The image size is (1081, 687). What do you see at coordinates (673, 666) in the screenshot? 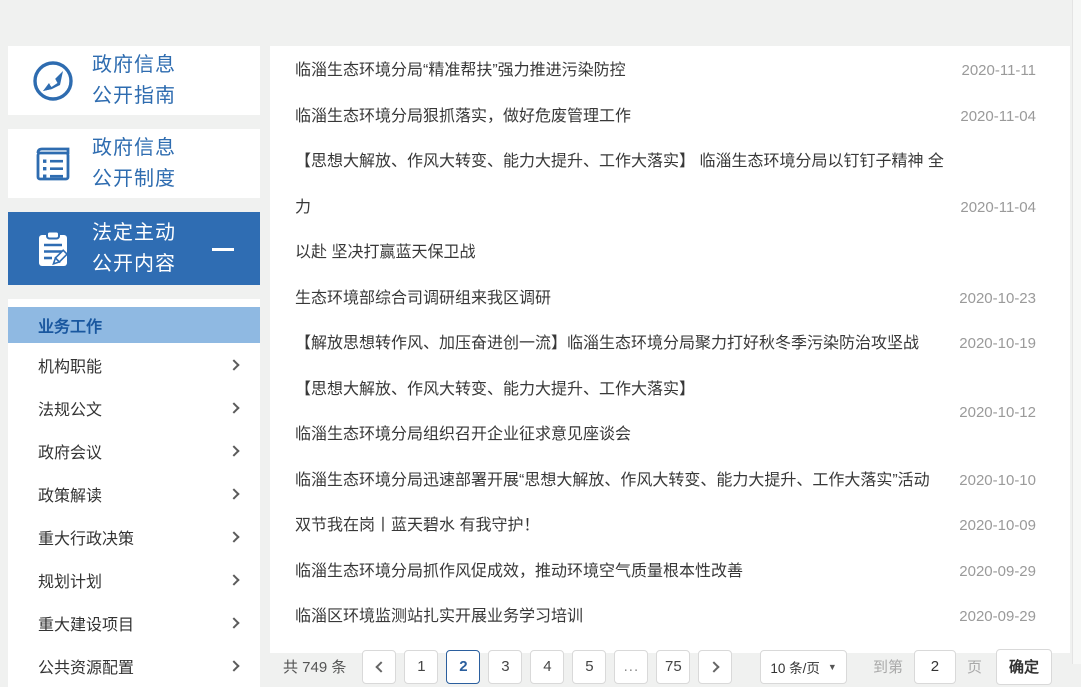
I see `pagination-page-button: 75` at bounding box center [673, 666].